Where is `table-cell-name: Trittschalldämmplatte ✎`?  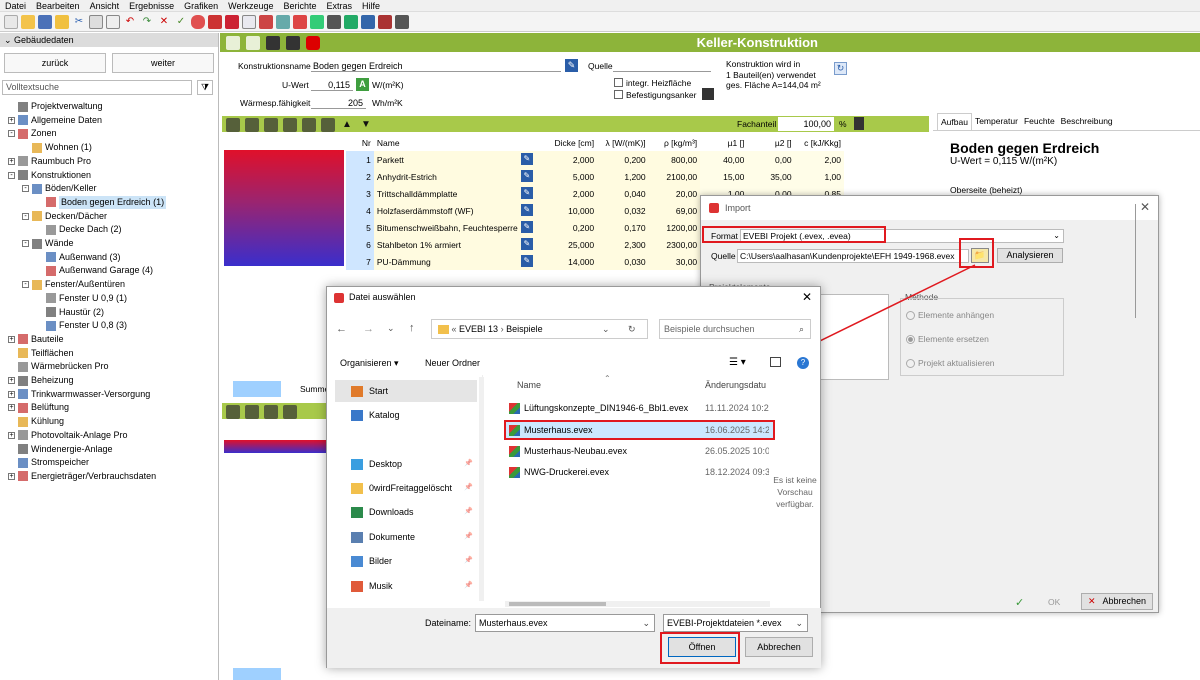 table-cell-name: Trittschalldämmplatte ✎ is located at coordinates (454, 193).